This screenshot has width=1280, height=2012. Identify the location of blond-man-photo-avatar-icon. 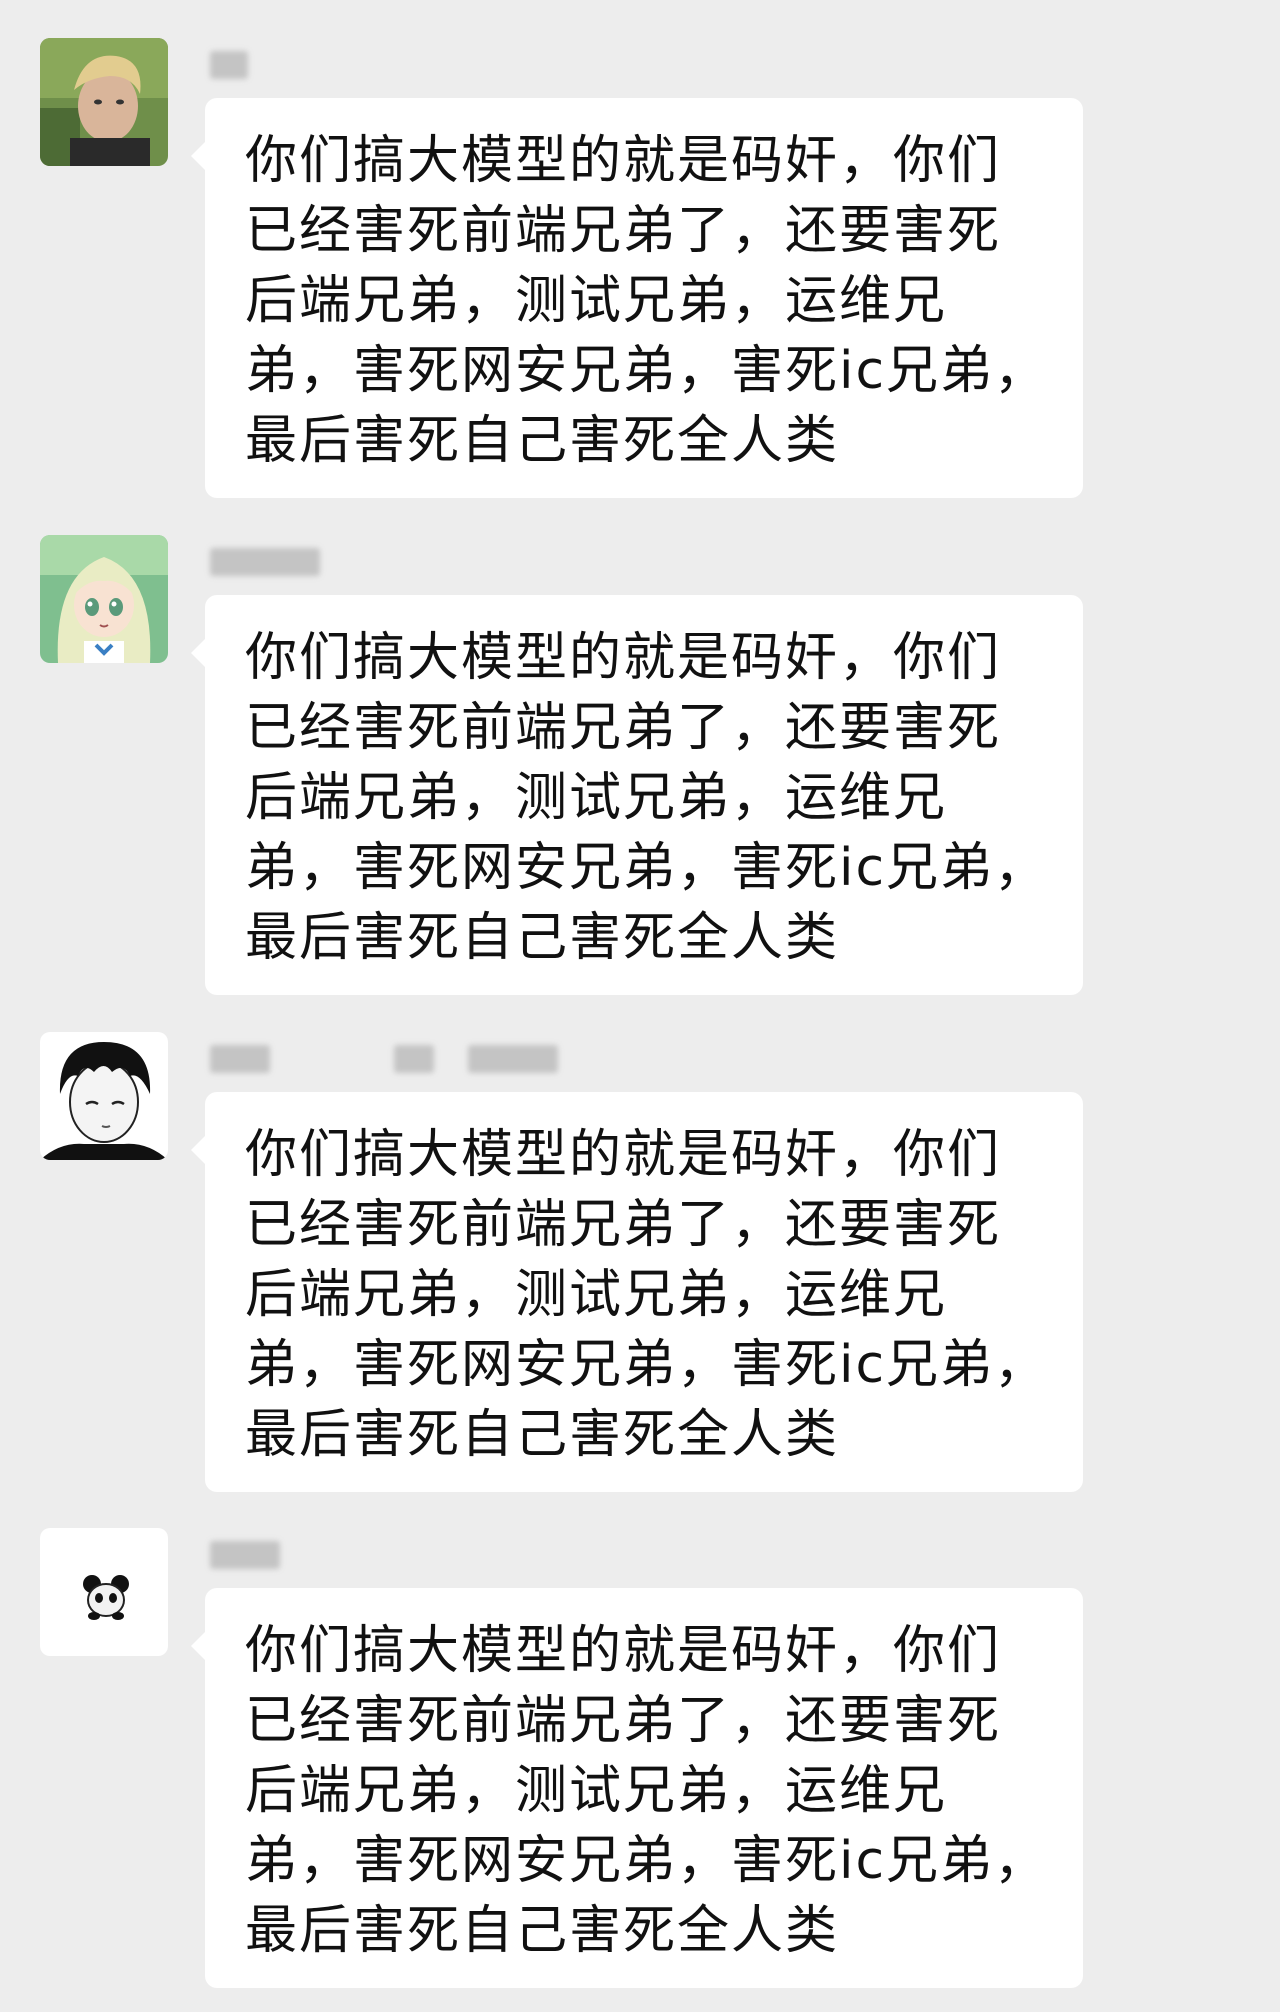
(104, 102).